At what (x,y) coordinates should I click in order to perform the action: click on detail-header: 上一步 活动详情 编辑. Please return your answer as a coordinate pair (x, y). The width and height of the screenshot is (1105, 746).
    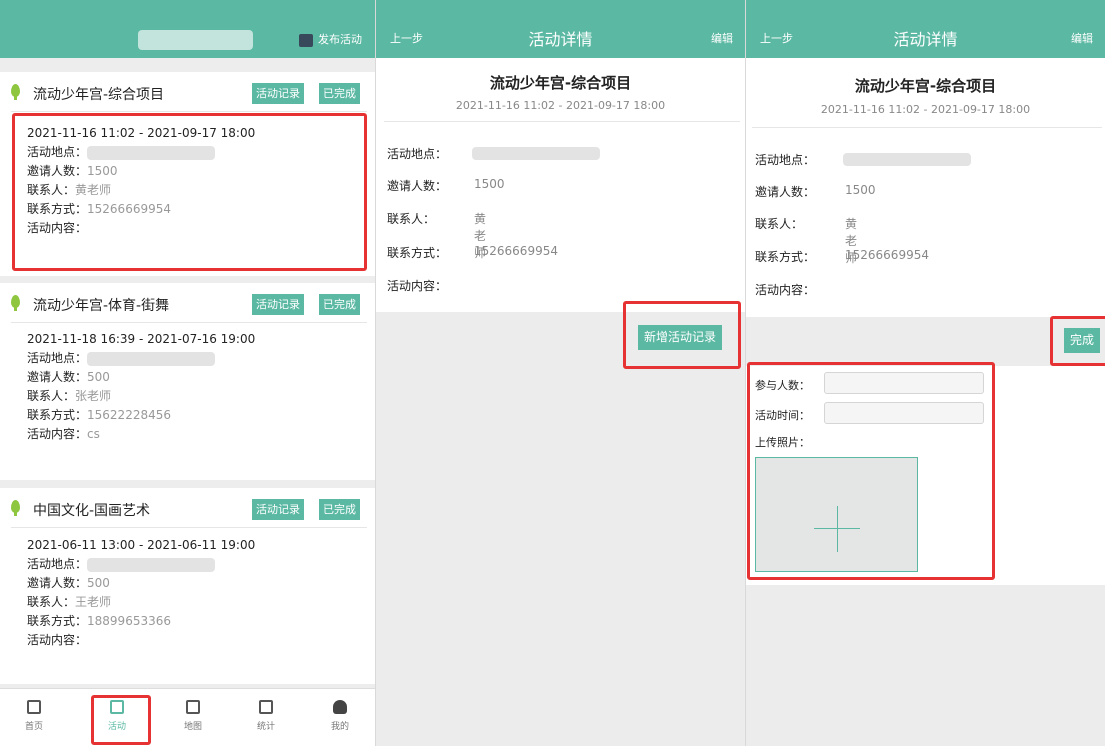
    Looking at the image, I should click on (925, 29).